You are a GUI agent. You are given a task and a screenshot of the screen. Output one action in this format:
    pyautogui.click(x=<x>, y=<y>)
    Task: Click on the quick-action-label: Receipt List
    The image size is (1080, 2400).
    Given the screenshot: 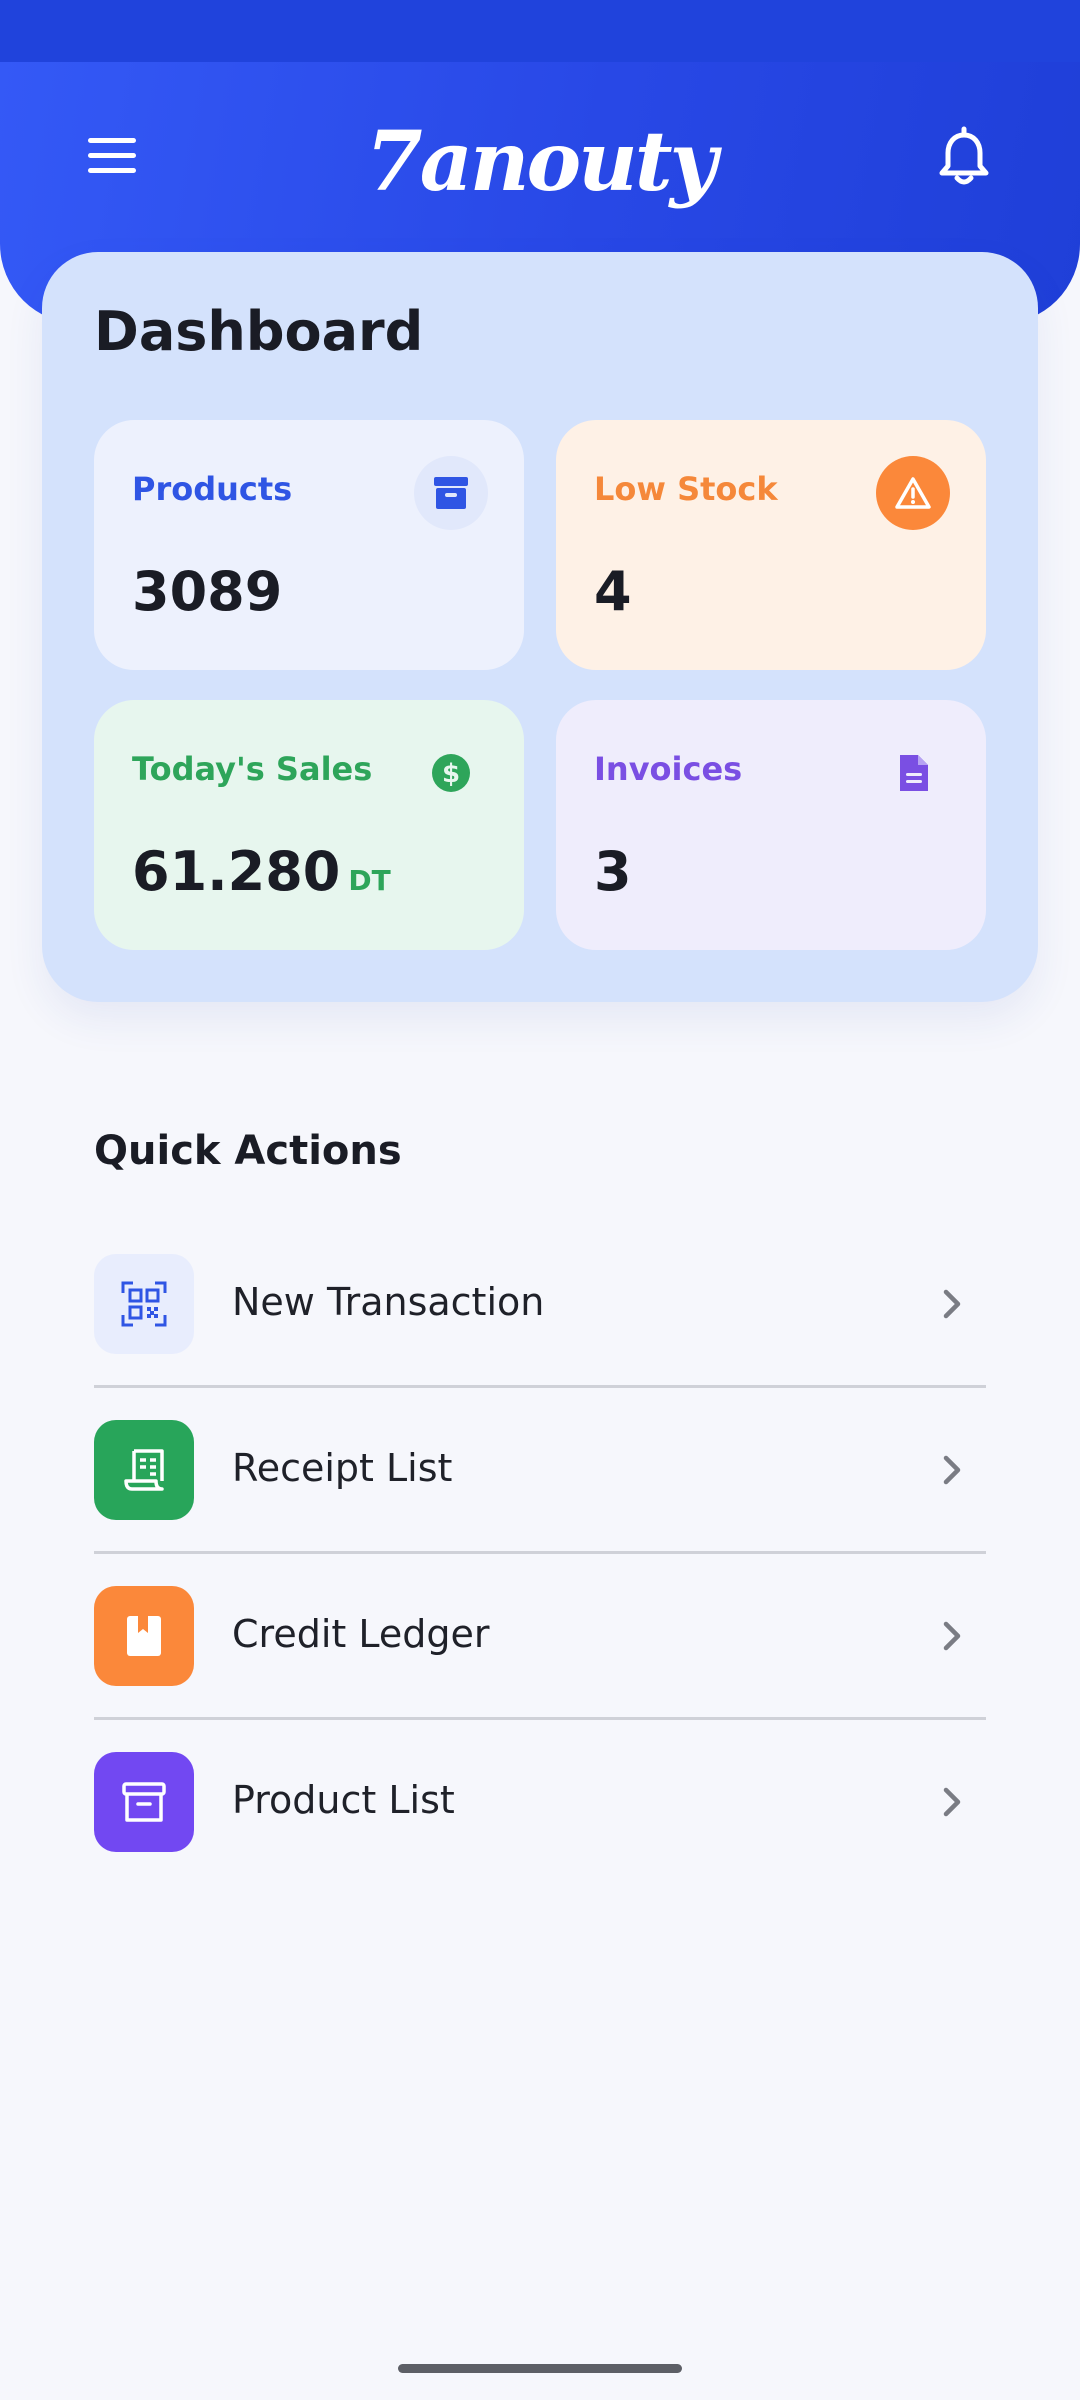 What is the action you would take?
    pyautogui.click(x=342, y=1468)
    